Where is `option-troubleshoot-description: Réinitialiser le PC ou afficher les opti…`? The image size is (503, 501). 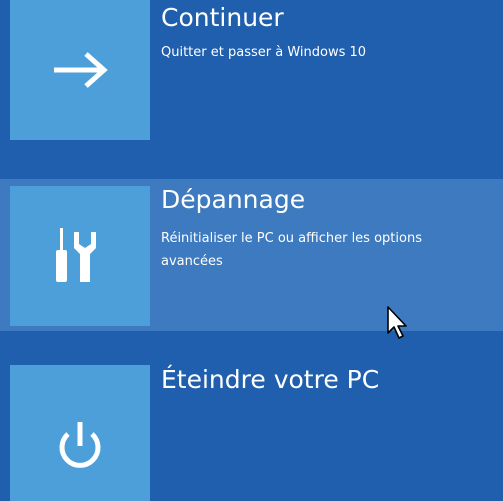
option-troubleshoot-description: Réinitialiser le PC ou afficher les opti… is located at coordinates (291, 250).